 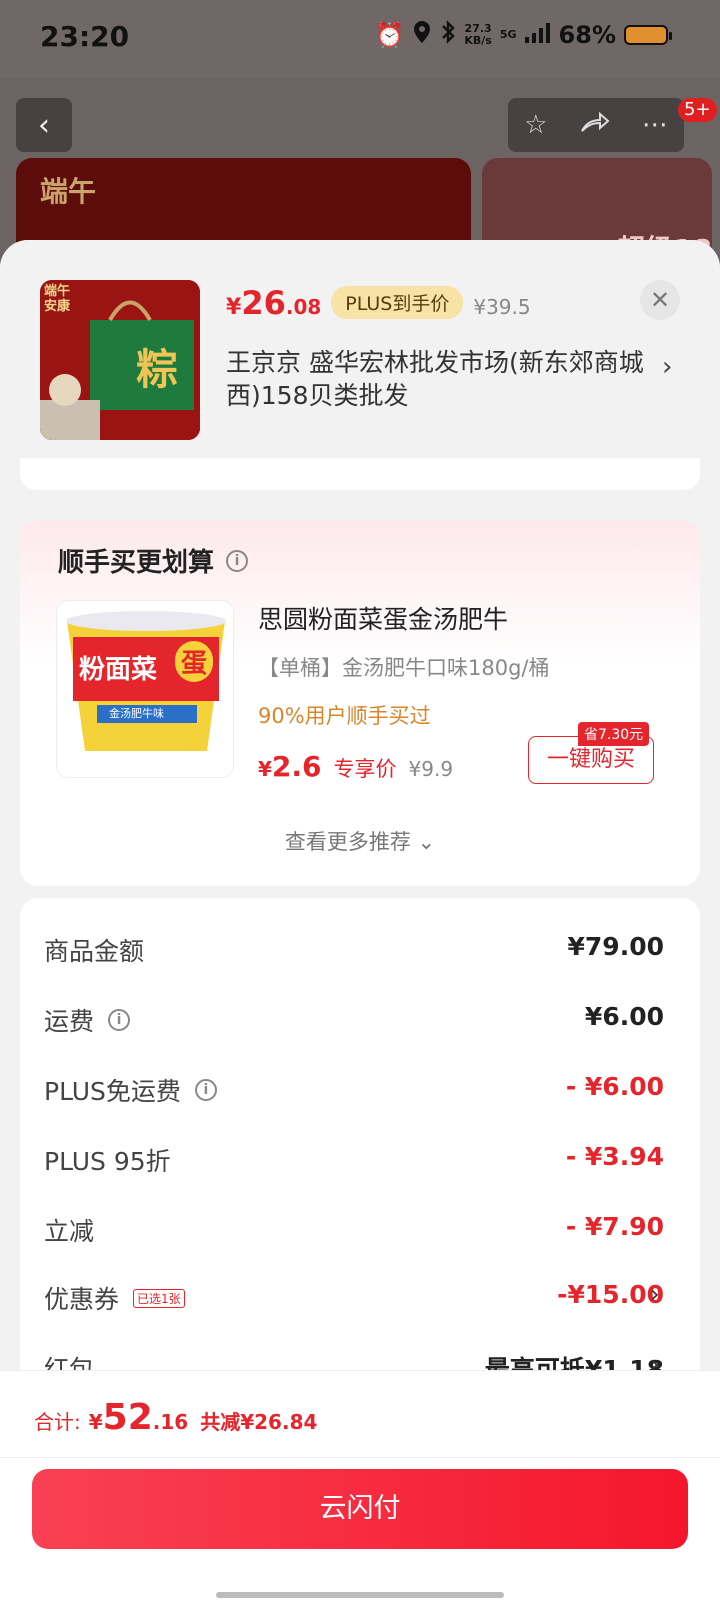 What do you see at coordinates (648, 35) in the screenshot?
I see `battery-icon` at bounding box center [648, 35].